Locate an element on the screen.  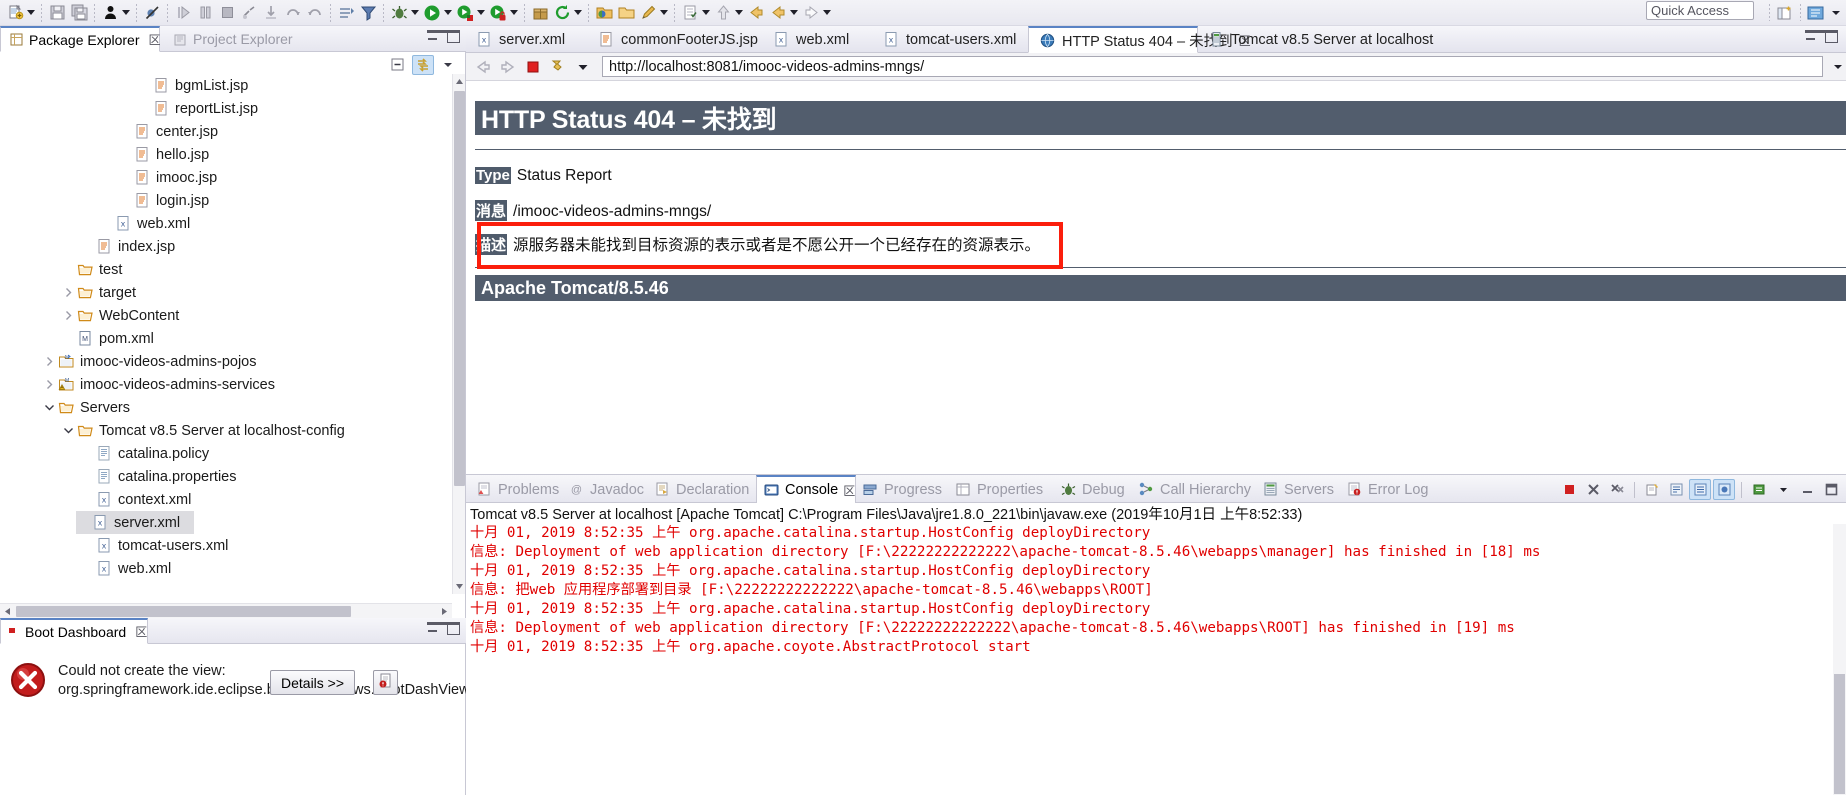
debug-person-button is located at coordinates (115, 13).